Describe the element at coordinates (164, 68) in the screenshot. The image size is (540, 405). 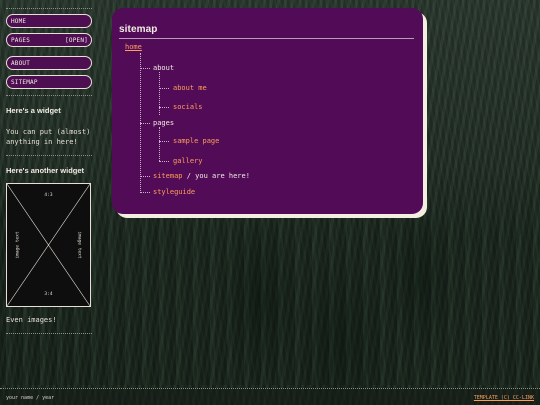
I see `tree-node-about: about` at that location.